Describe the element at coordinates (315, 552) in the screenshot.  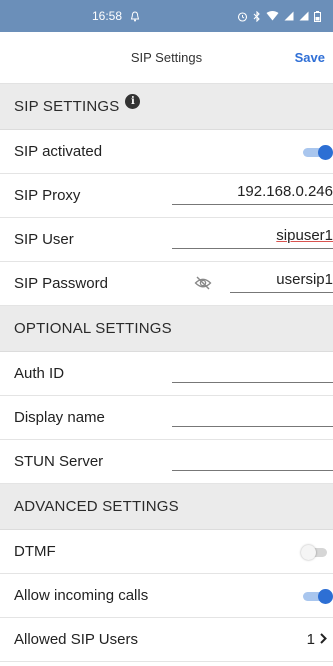
I see `dtmf-toggle` at that location.